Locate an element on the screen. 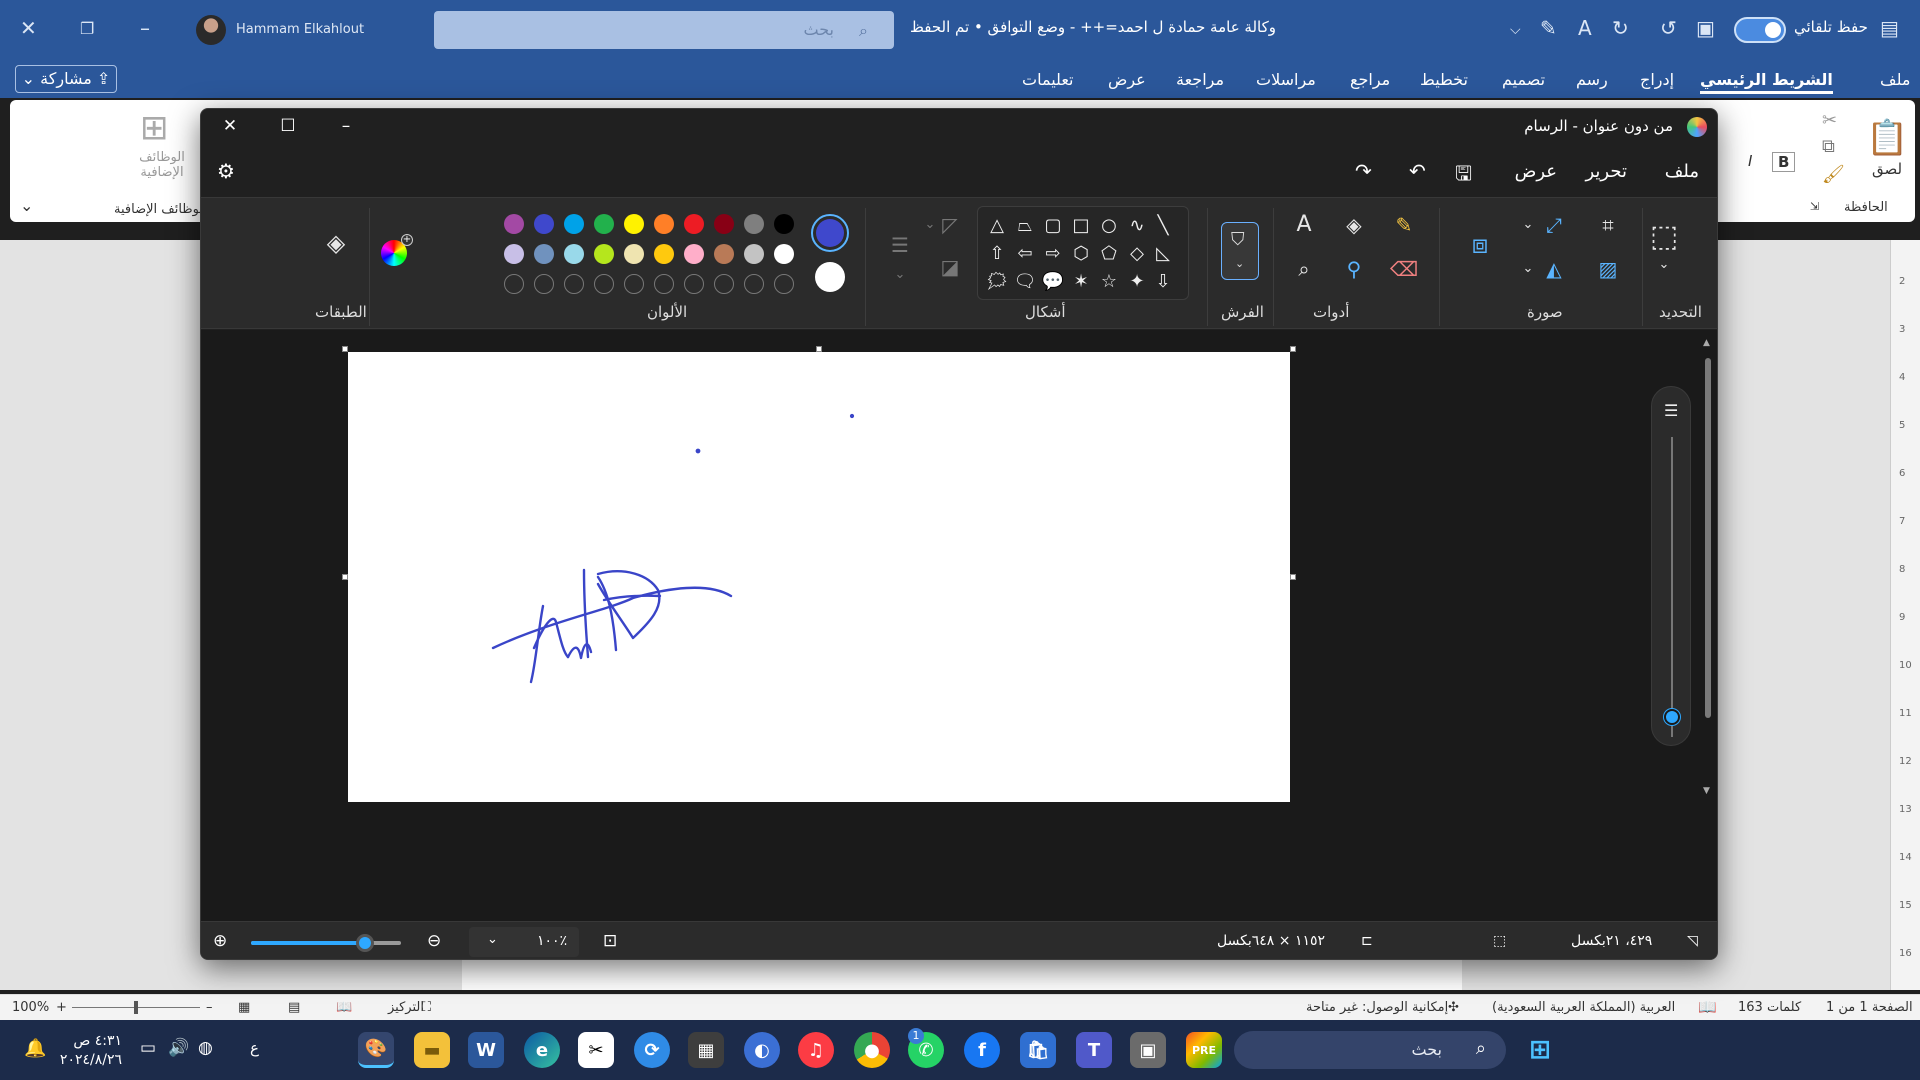 This screenshot has height=1080, width=1920. stroke-size-track is located at coordinates (1672, 587).